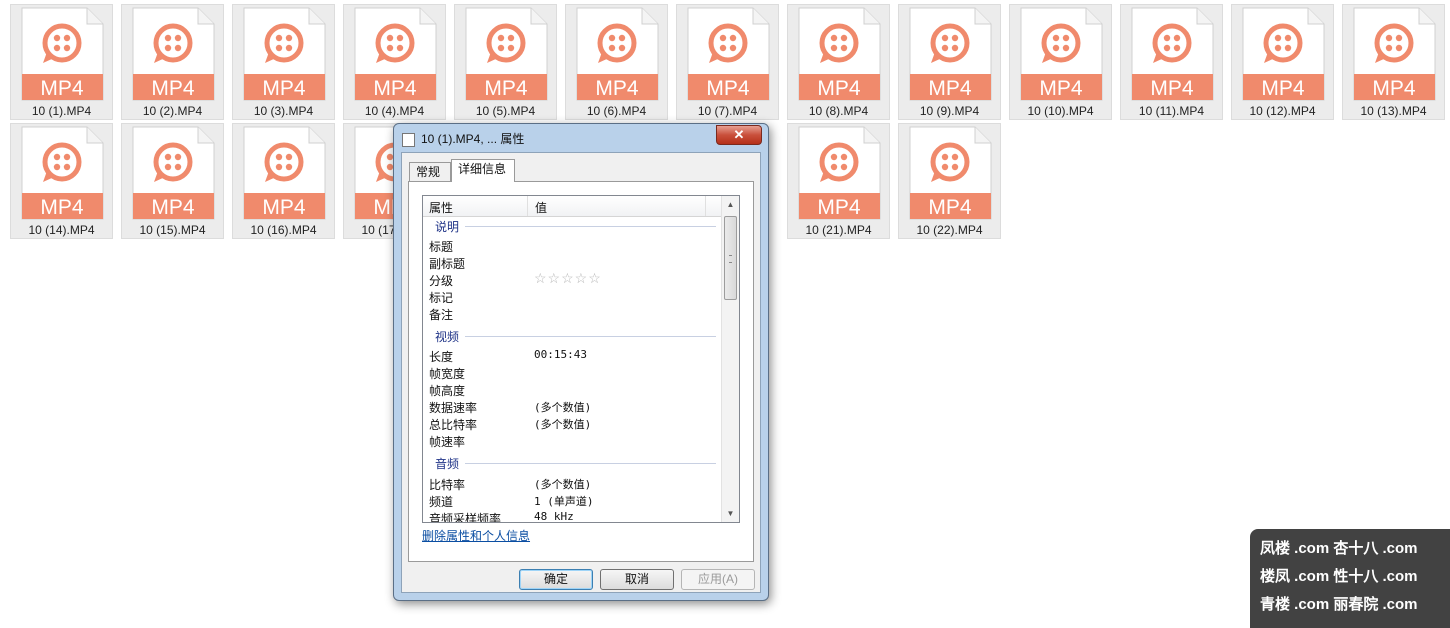 The image size is (1450, 628). I want to click on row-frame-height: 帧高度, so click(572, 389).